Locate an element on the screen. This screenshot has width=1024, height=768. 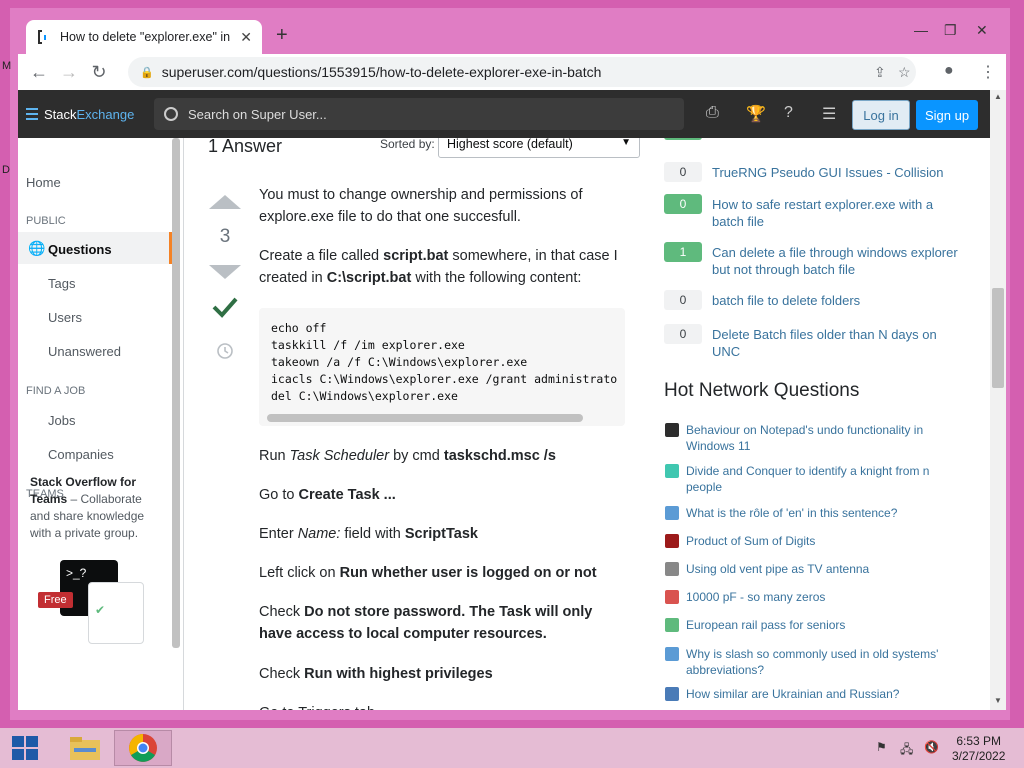
related-answer-count-badge: 1 is located at coordinates (683, 252).